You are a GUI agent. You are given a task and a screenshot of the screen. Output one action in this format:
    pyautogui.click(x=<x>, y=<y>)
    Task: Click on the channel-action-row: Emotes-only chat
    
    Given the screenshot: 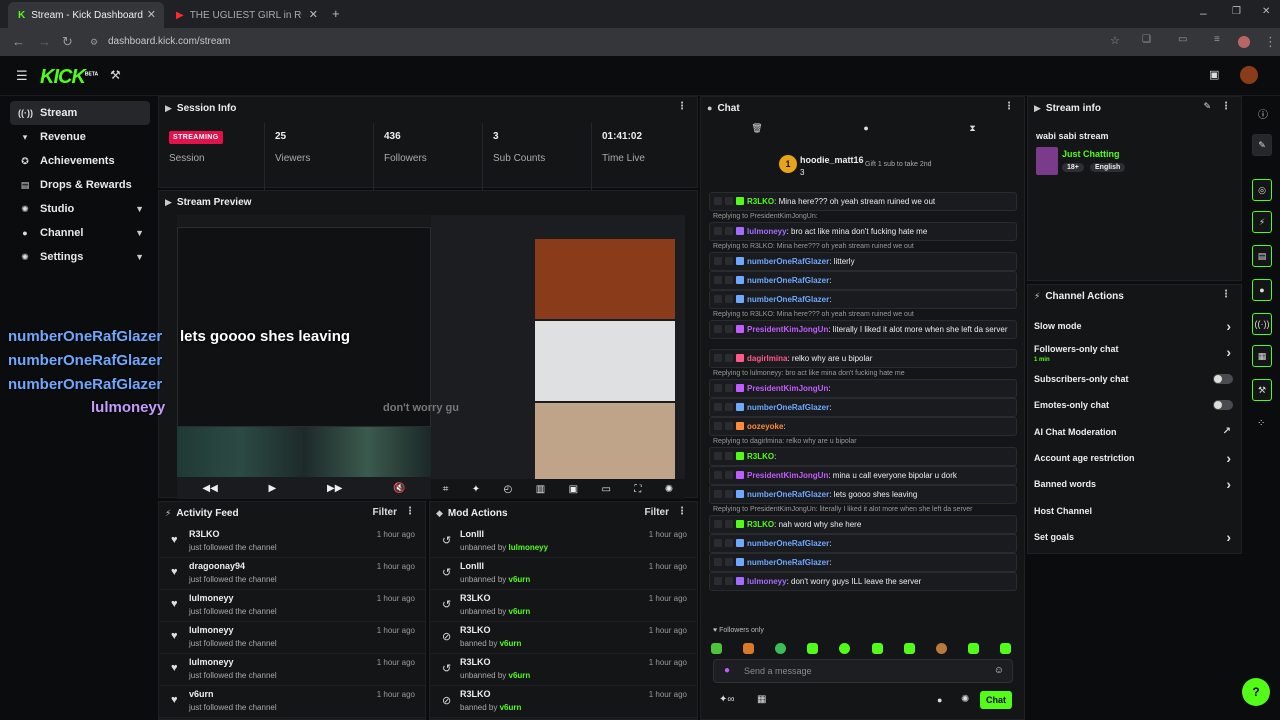 What is the action you would take?
    pyautogui.click(x=1134, y=405)
    